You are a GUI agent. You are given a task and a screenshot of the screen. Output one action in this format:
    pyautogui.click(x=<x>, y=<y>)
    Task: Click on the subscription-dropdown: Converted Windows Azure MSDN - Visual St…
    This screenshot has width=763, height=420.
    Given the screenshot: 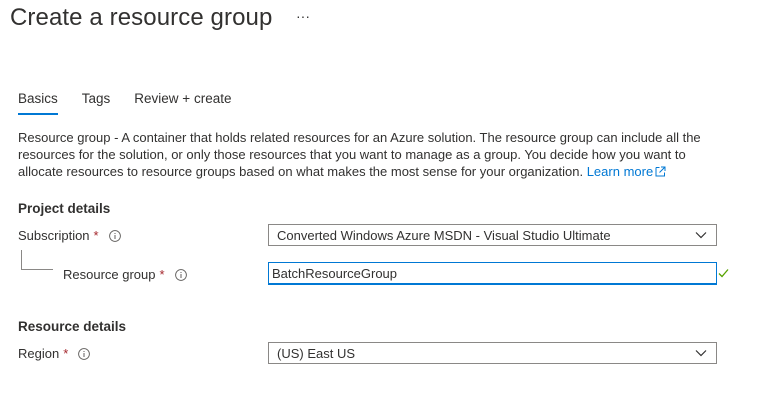 What is the action you would take?
    pyautogui.click(x=492, y=235)
    